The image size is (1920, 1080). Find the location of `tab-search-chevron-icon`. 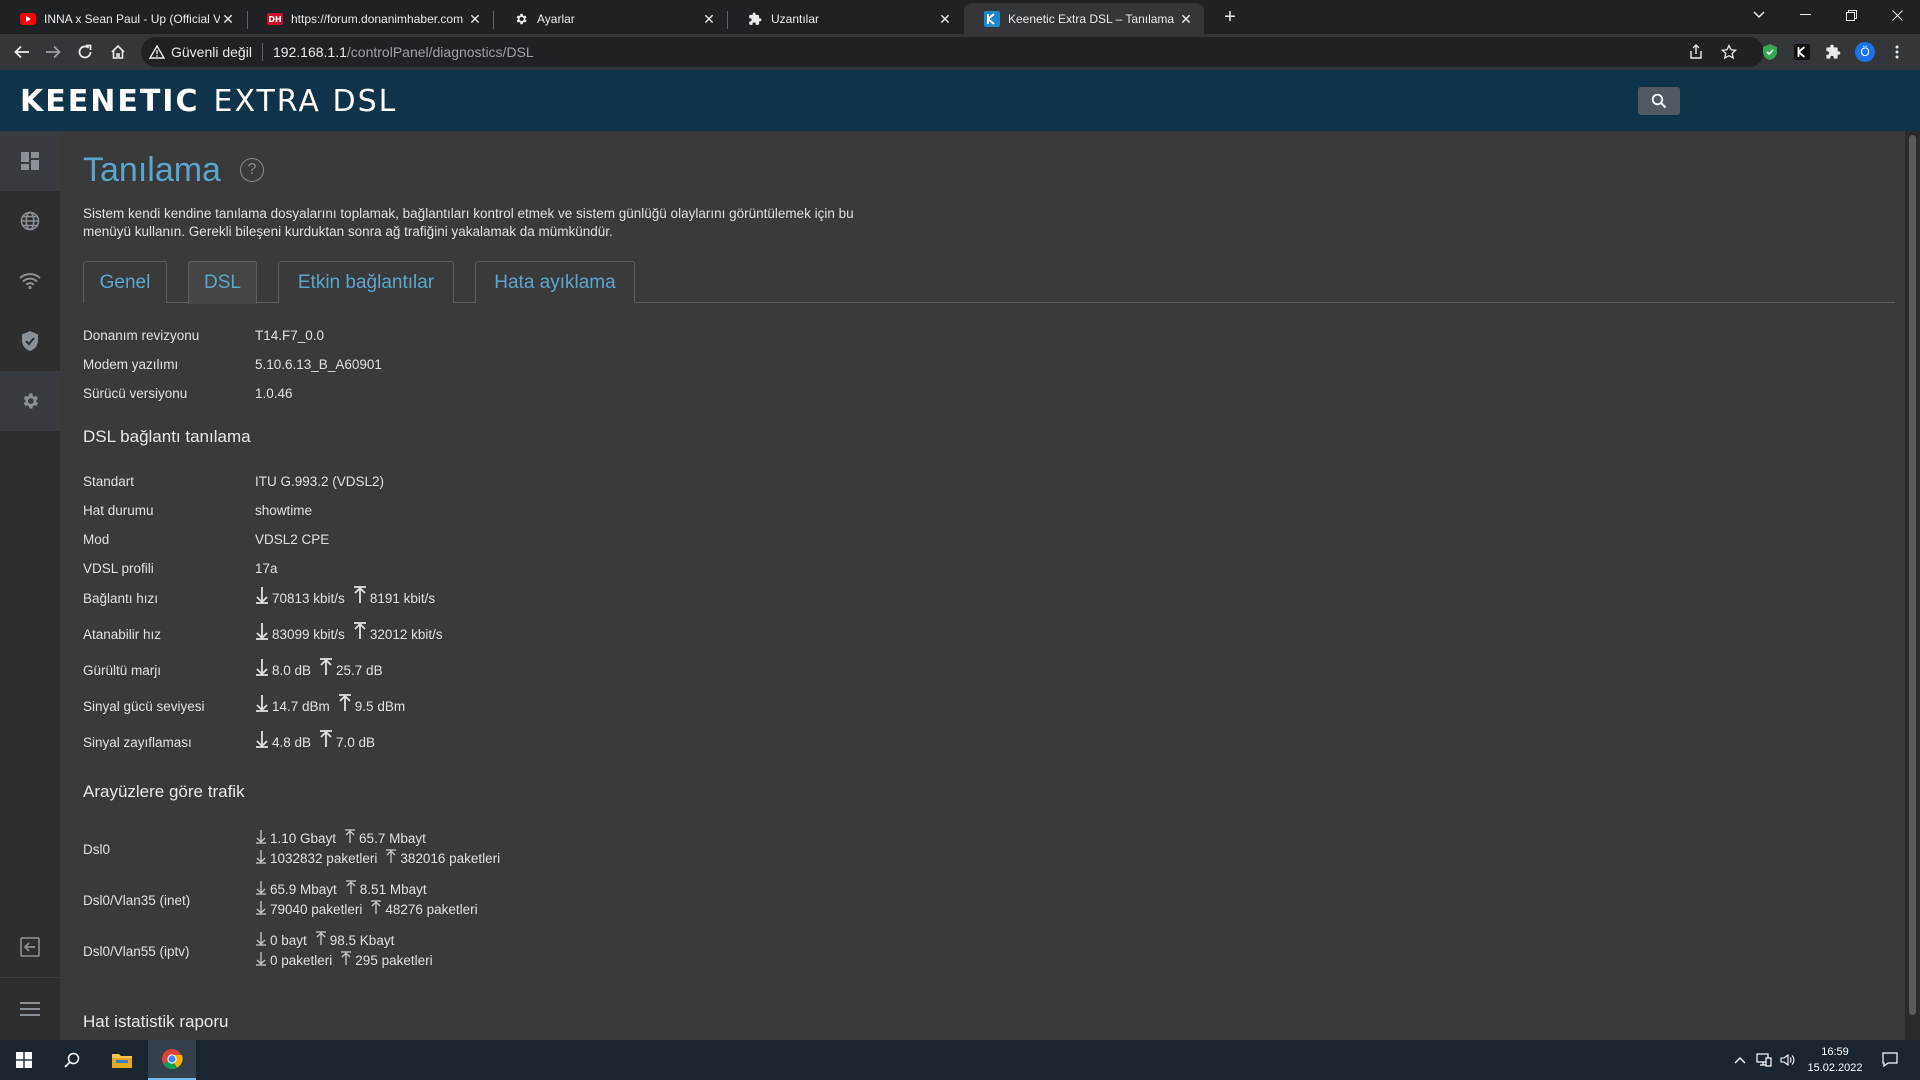

tab-search-chevron-icon is located at coordinates (1759, 15).